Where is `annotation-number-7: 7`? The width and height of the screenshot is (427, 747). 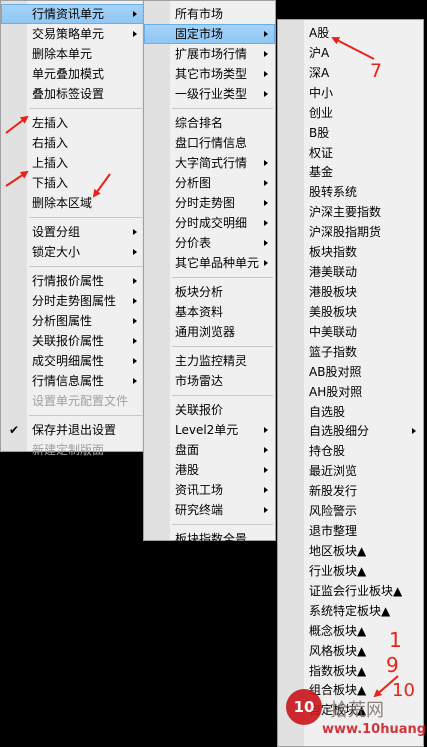
annotation-number-7: 7 is located at coordinates (376, 71).